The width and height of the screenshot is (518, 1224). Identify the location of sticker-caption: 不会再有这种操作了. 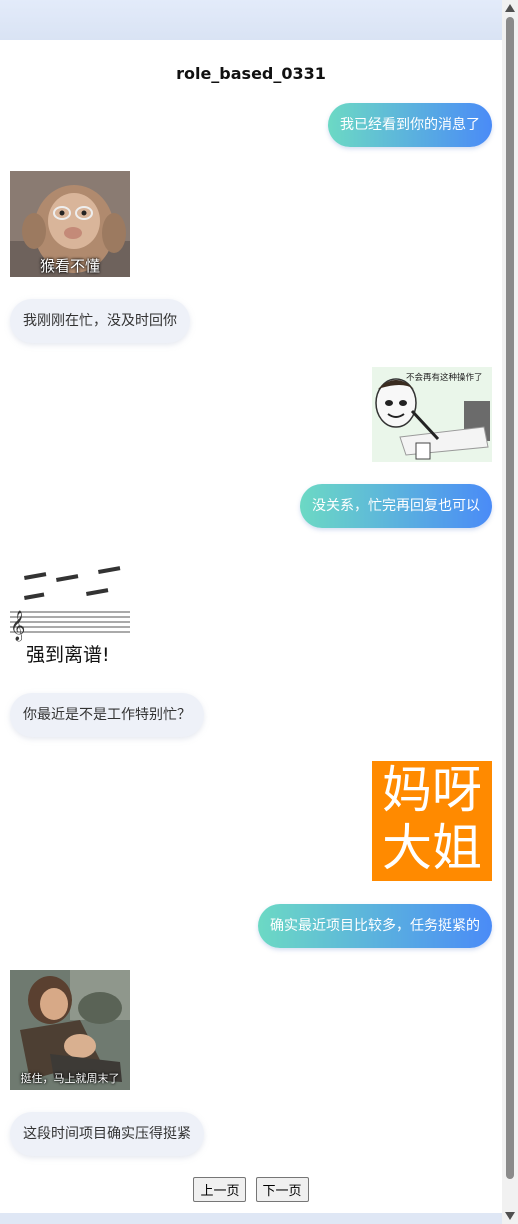
(444, 378).